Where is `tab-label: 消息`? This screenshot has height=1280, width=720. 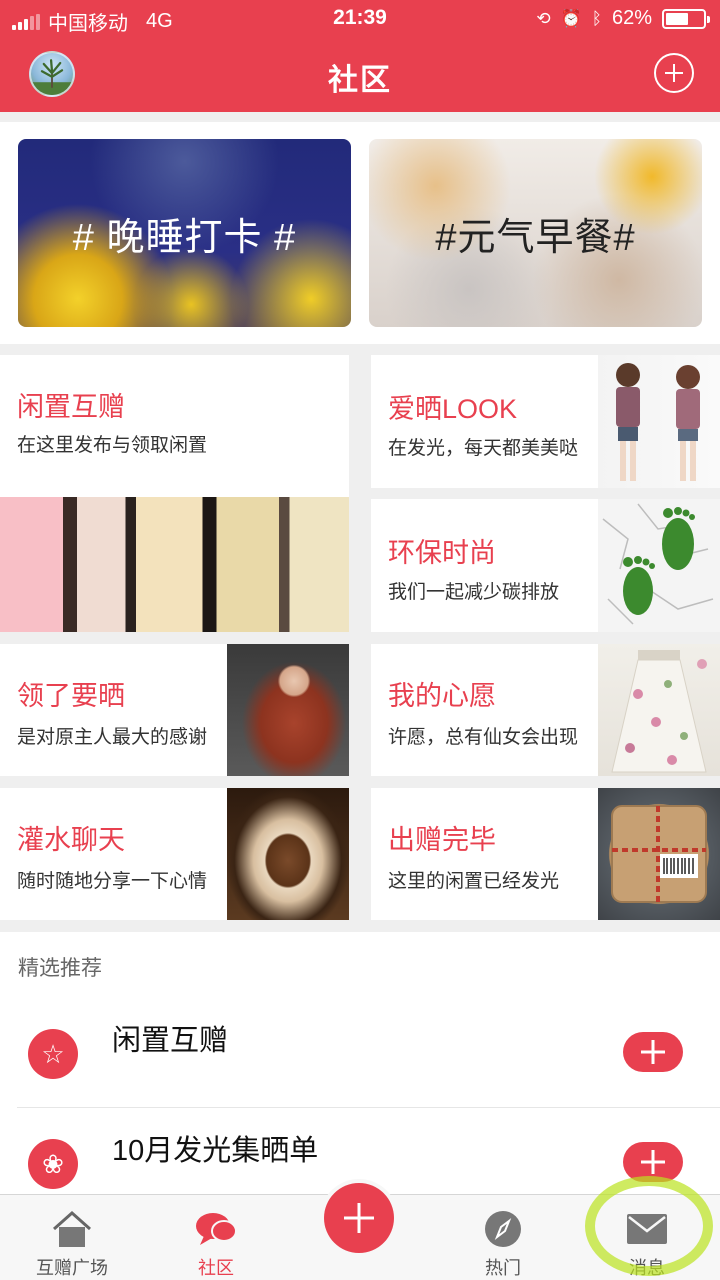
tab-label: 消息 is located at coordinates (647, 1268).